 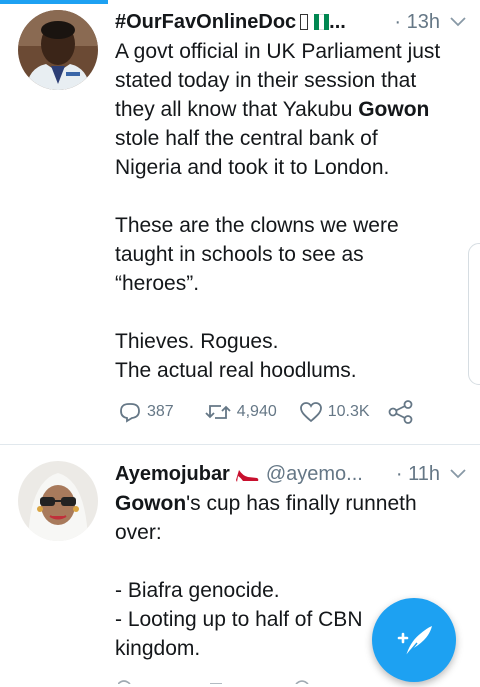 What do you see at coordinates (160, 411) in the screenshot?
I see `reply-count: 387` at bounding box center [160, 411].